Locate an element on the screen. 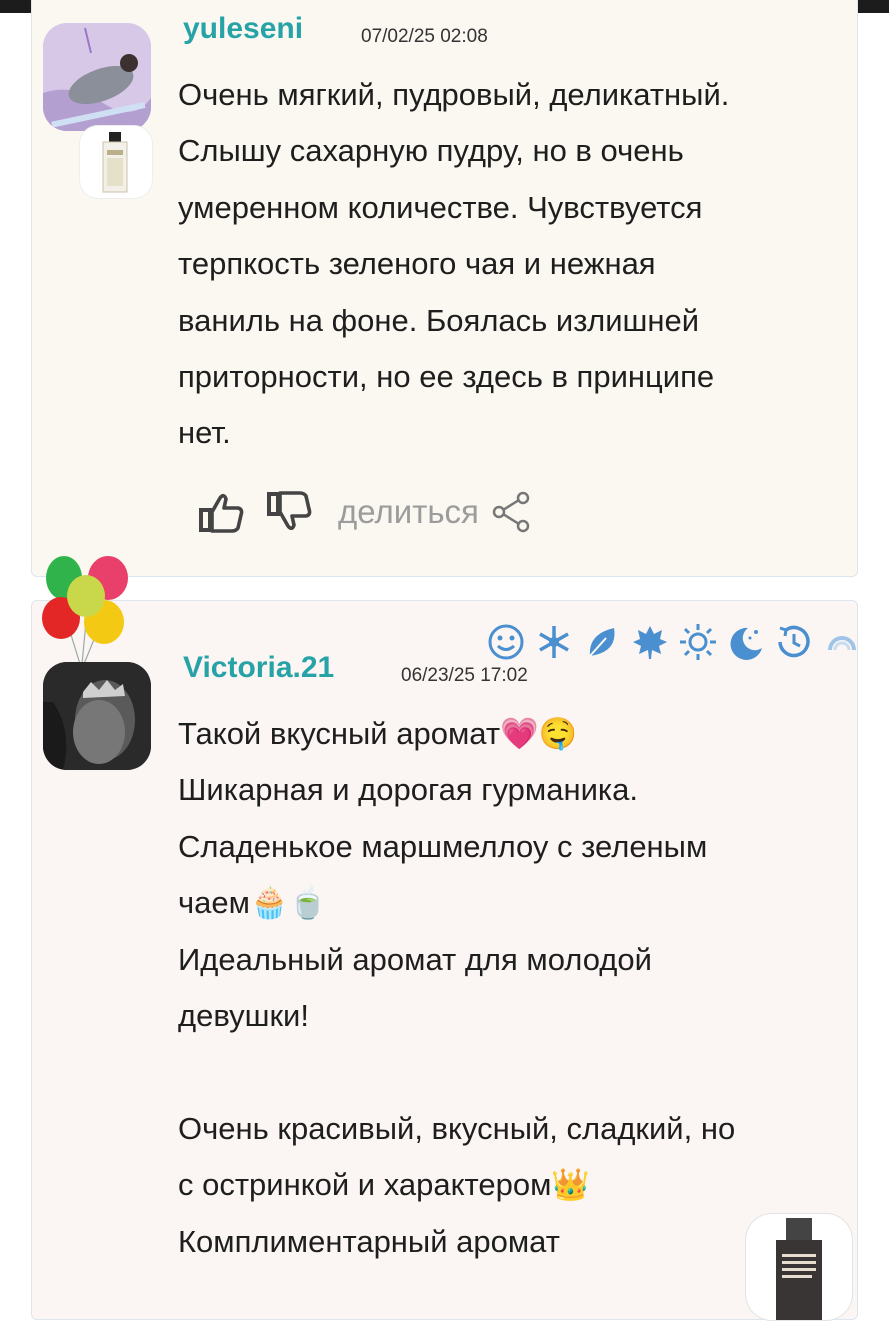  username: Victoria.21 is located at coordinates (258, 668).